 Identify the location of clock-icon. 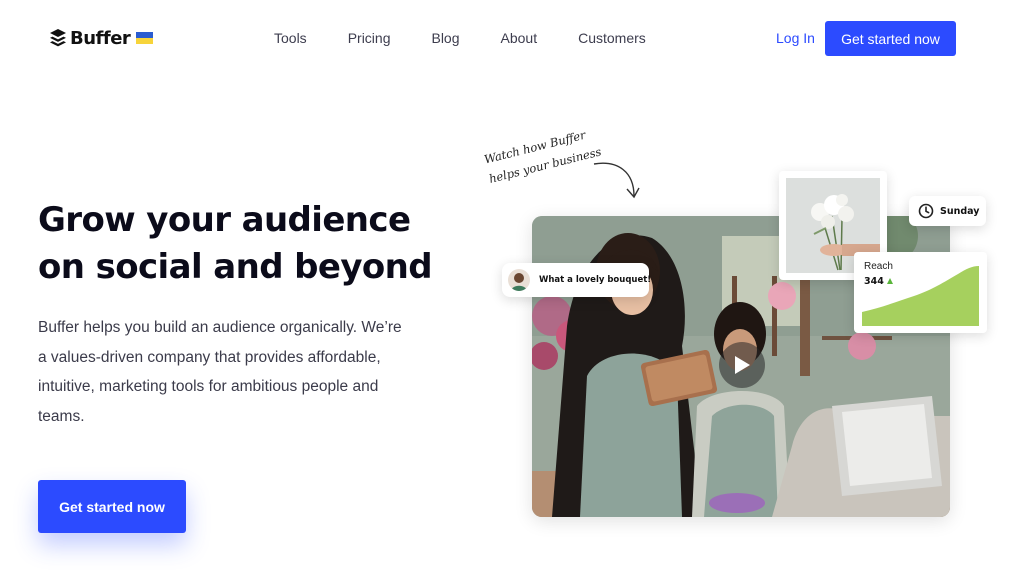
(926, 211).